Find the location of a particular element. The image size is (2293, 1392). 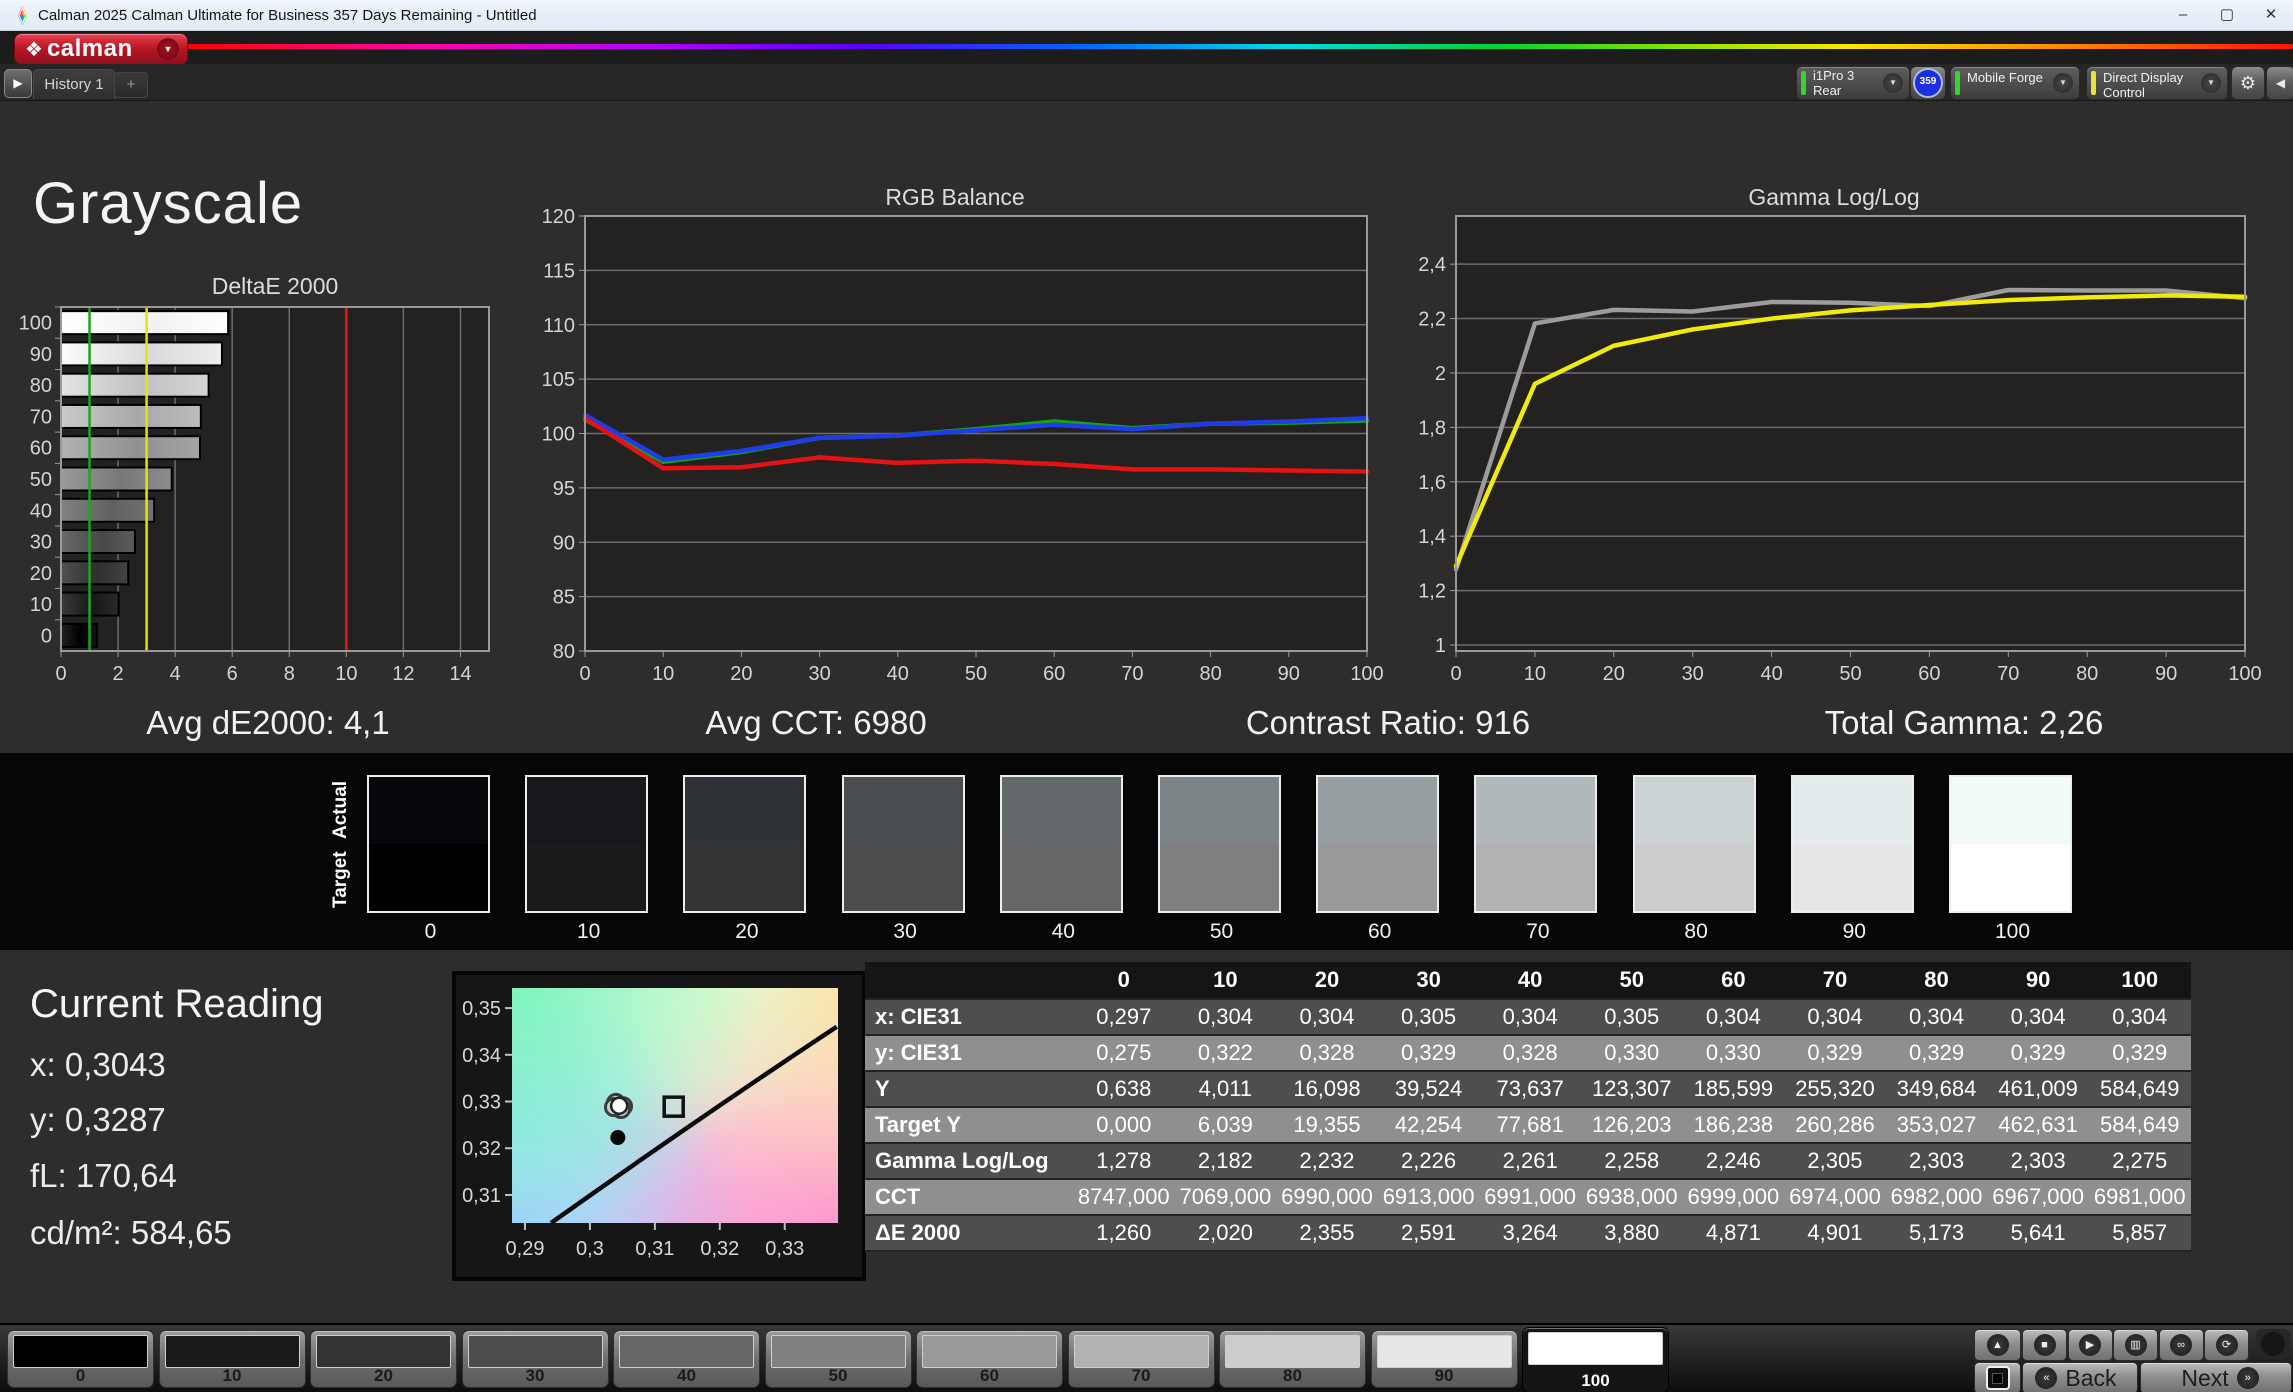

table-cell-40: 3,264 is located at coordinates (1530, 1234).